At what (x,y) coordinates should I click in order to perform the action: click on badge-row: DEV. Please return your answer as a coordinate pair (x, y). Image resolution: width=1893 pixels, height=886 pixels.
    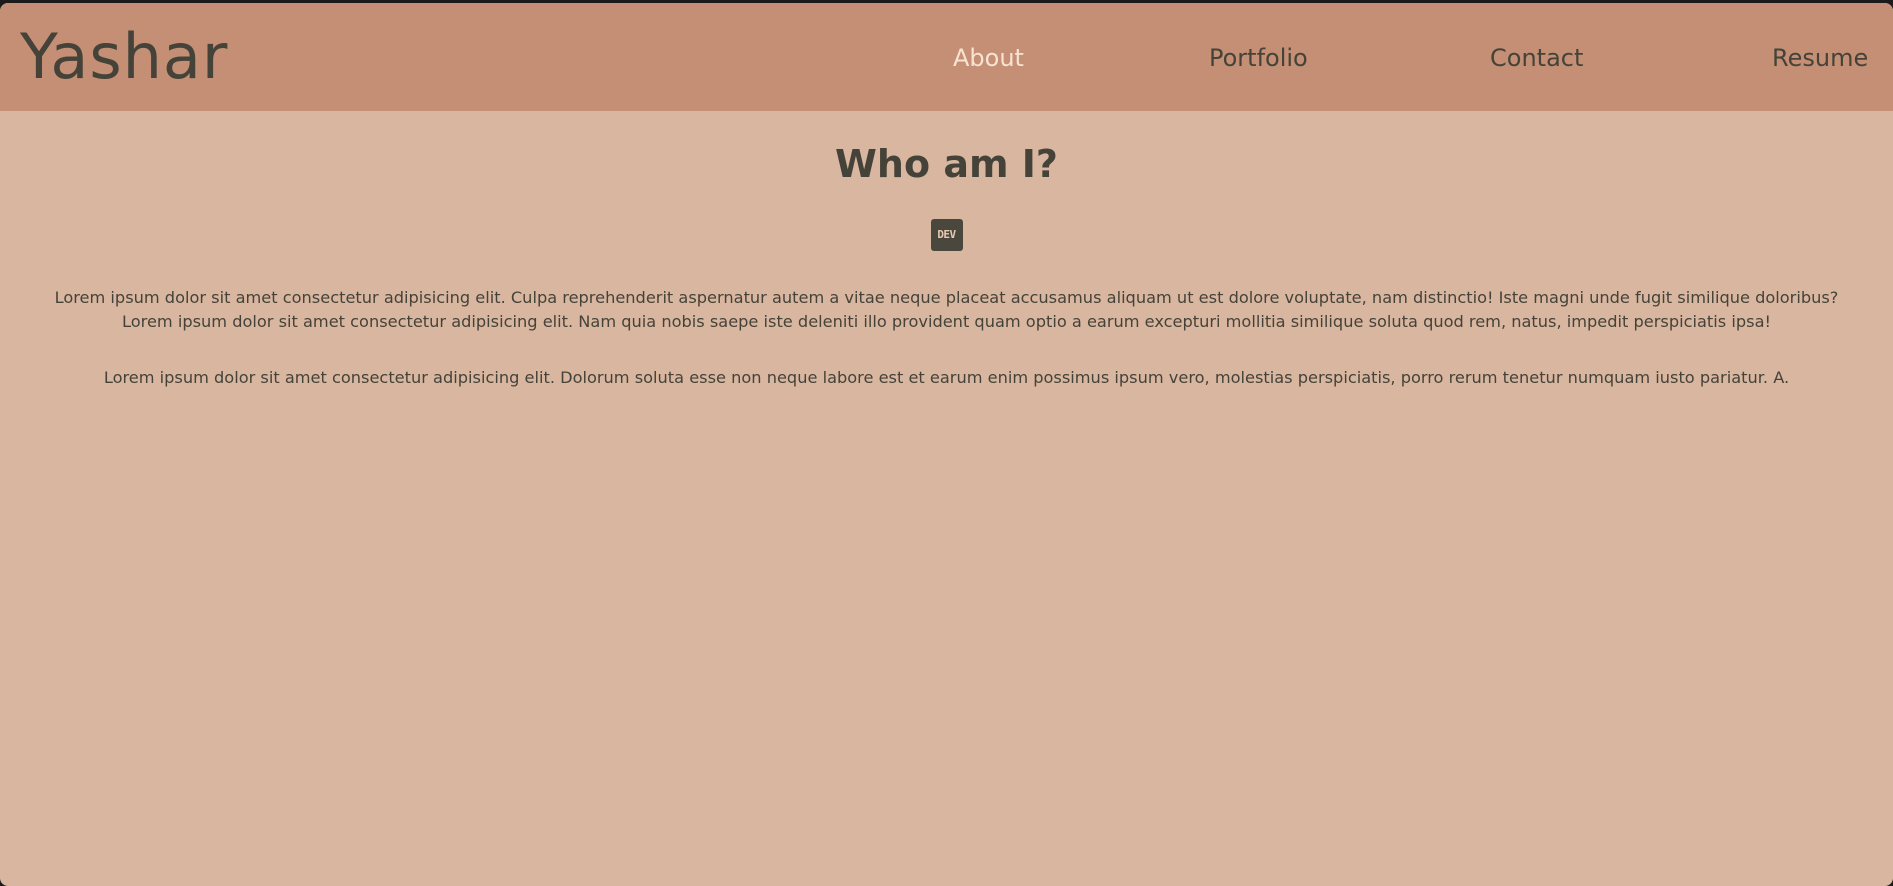
    Looking at the image, I should click on (946, 219).